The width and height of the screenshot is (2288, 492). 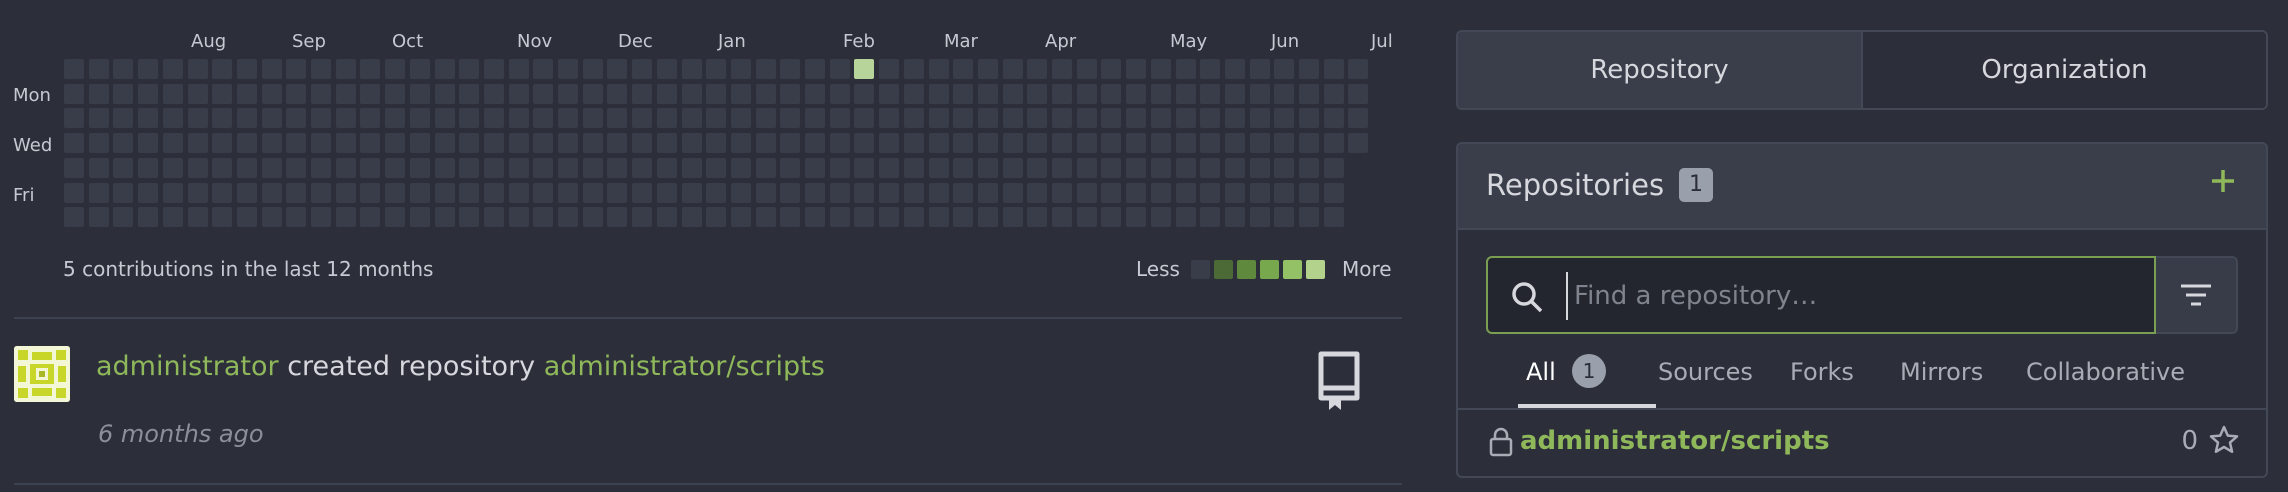 I want to click on list-item: administrator/scripts 0, so click(x=1862, y=443).